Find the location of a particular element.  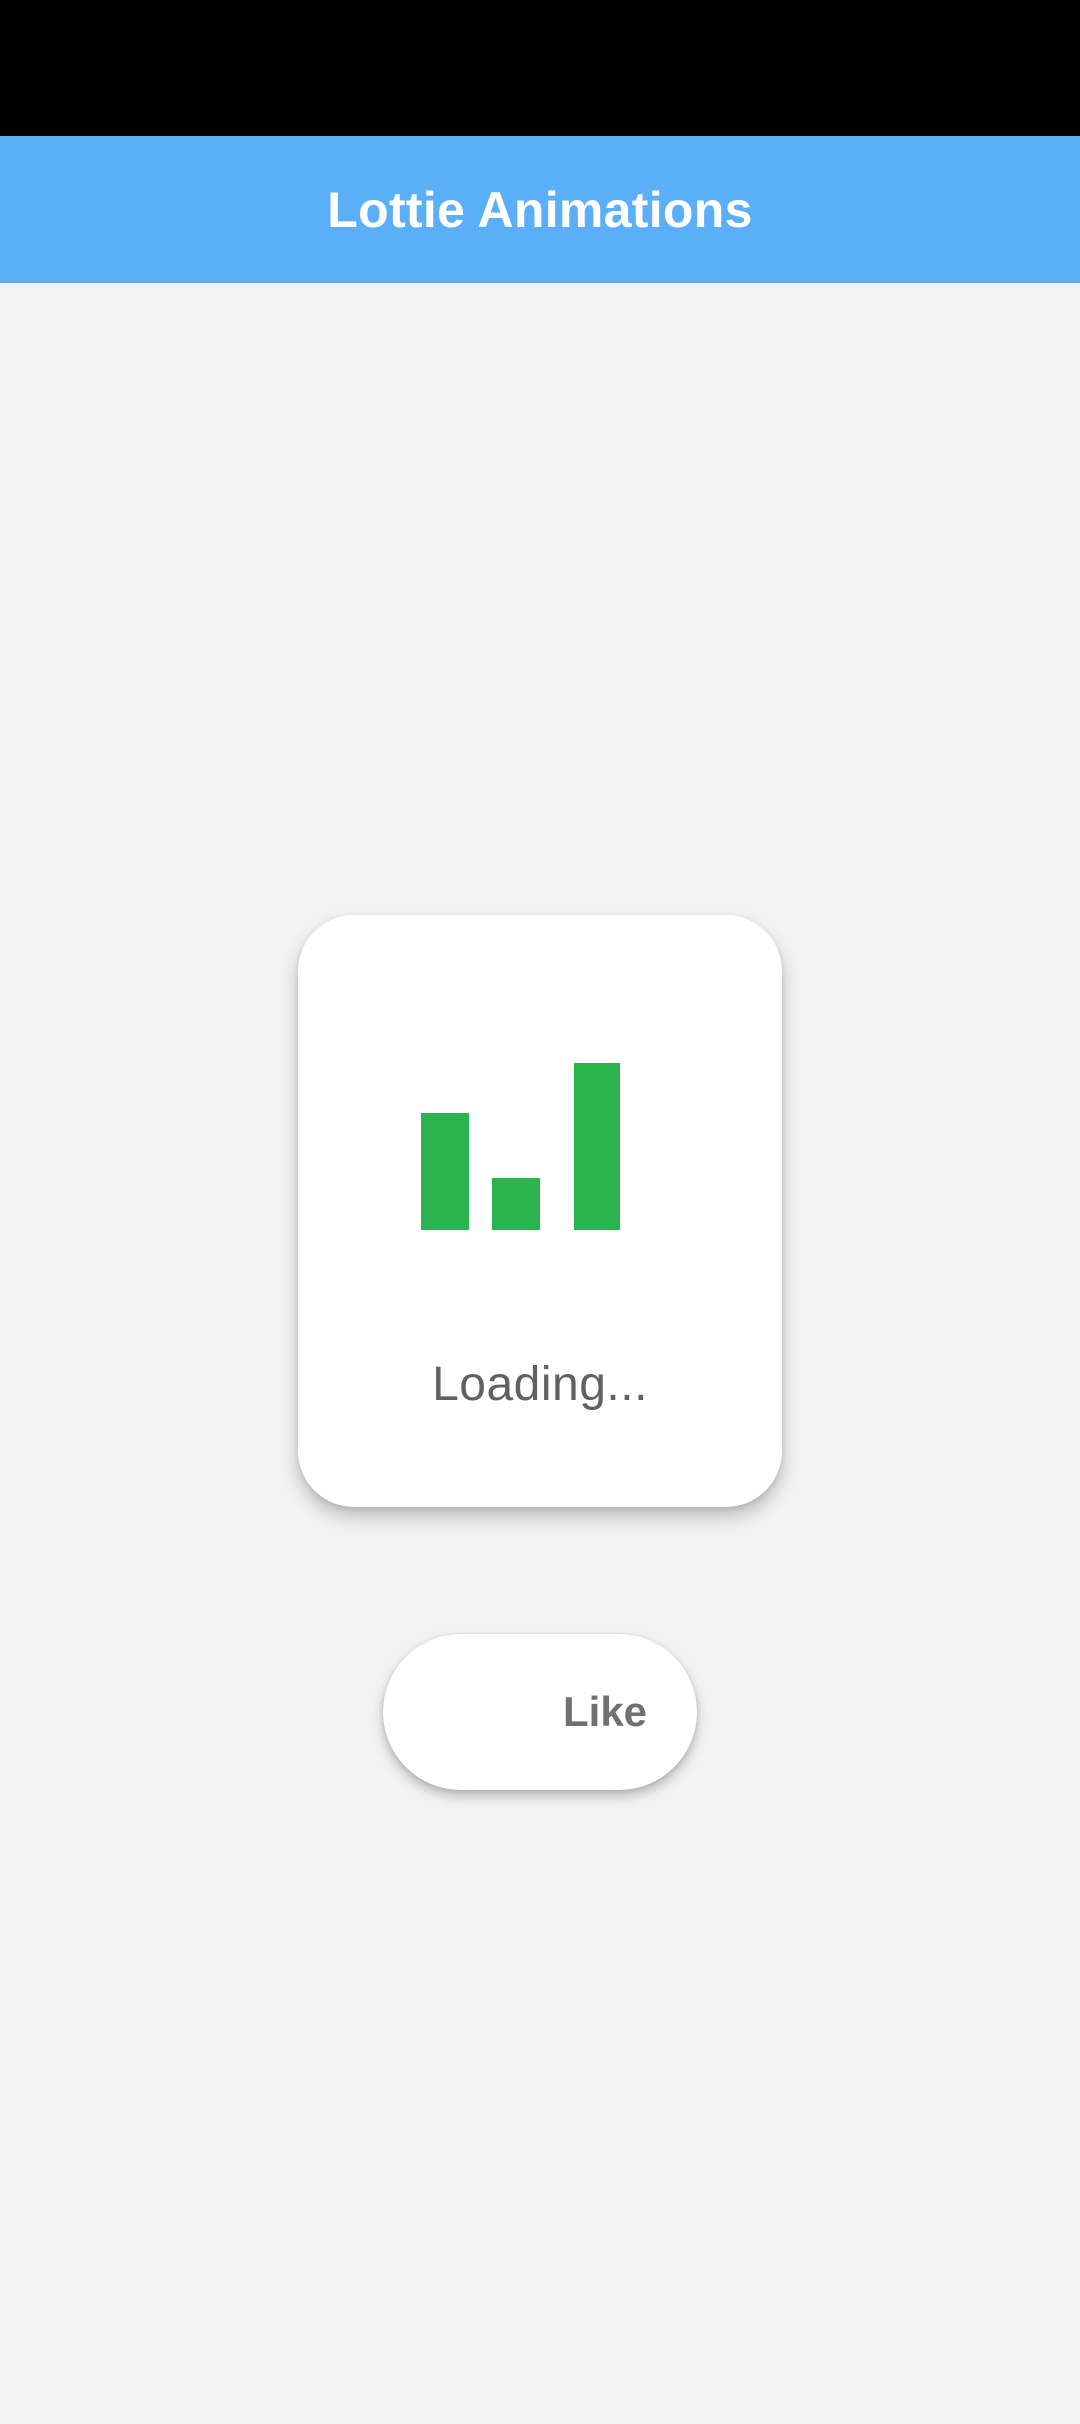

bar-chart-loading-icon is located at coordinates (540, 1211).